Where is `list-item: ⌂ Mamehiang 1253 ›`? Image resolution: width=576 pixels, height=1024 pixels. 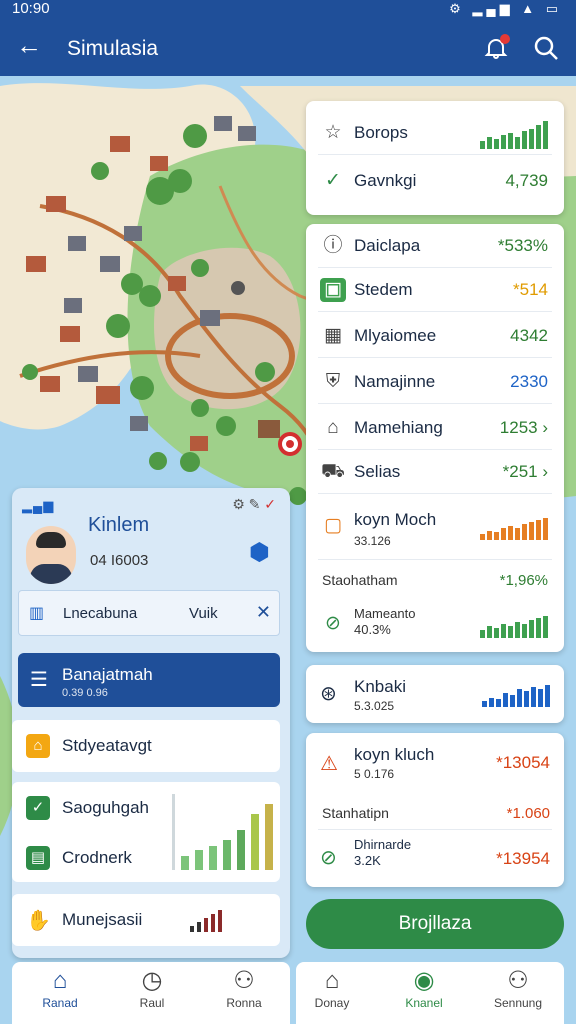
list-item: ⌂ Mamehiang 1253 › is located at coordinates (435, 428).